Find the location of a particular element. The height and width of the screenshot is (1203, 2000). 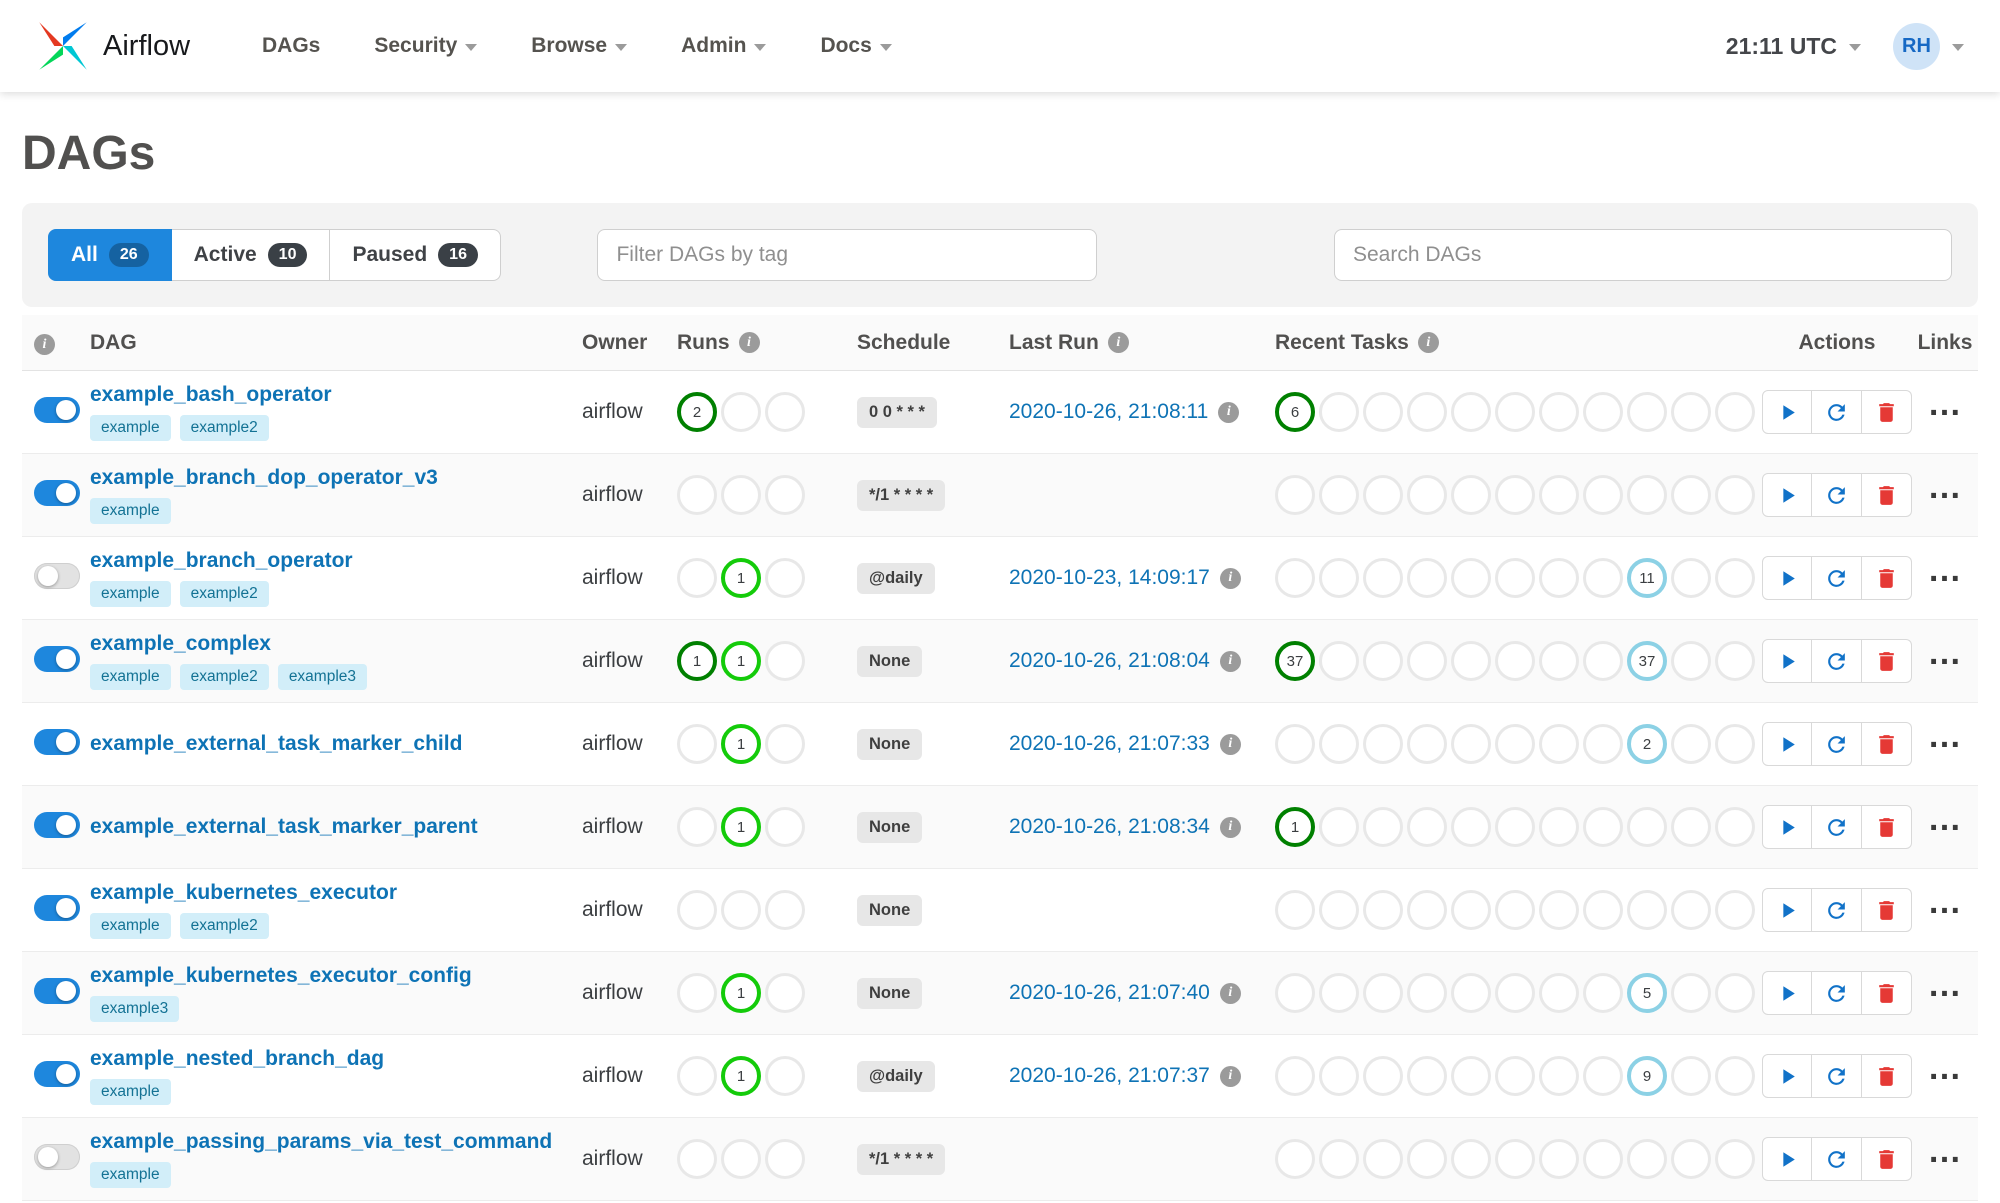

info-icon is located at coordinates (1428, 342).